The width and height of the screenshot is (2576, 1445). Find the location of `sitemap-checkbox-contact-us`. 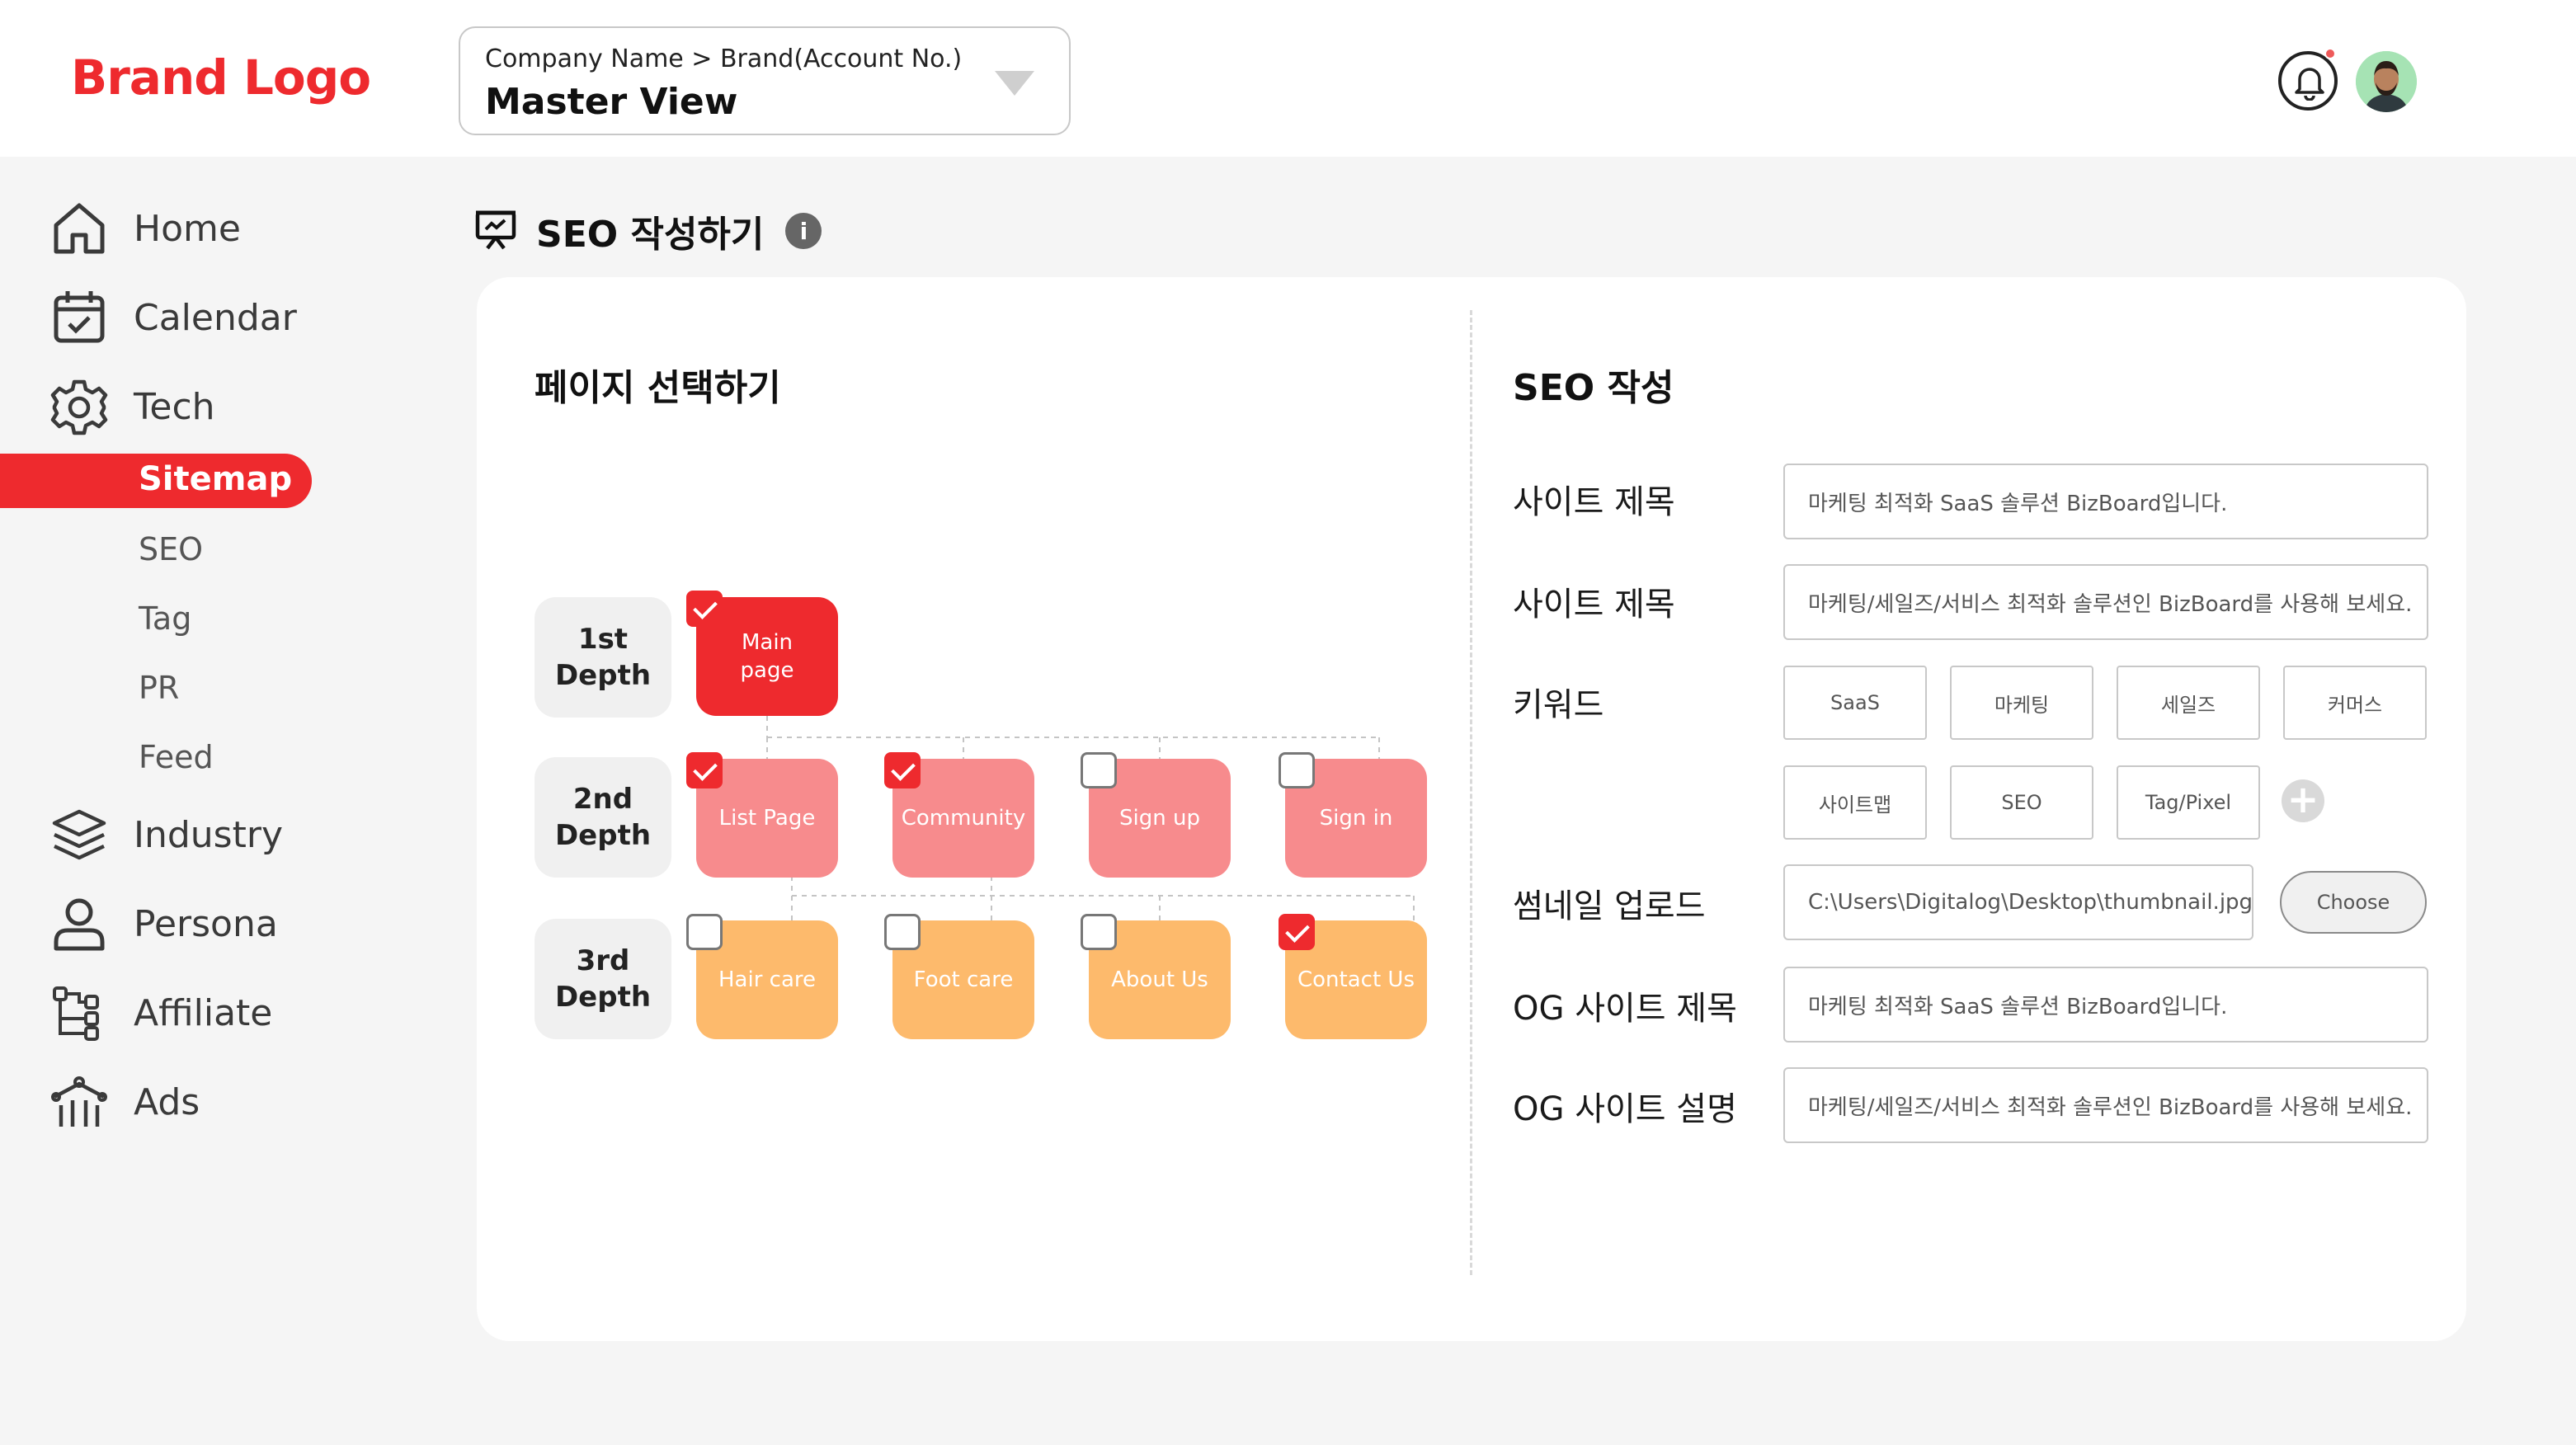

sitemap-checkbox-contact-us is located at coordinates (1297, 932).